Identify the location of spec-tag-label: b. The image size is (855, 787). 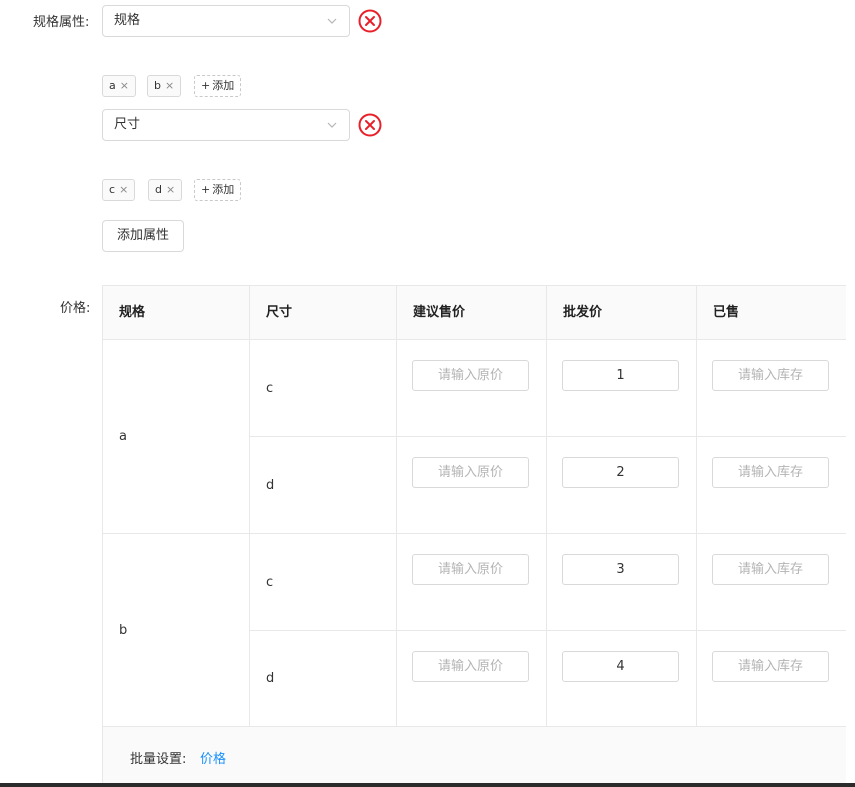
(157, 85).